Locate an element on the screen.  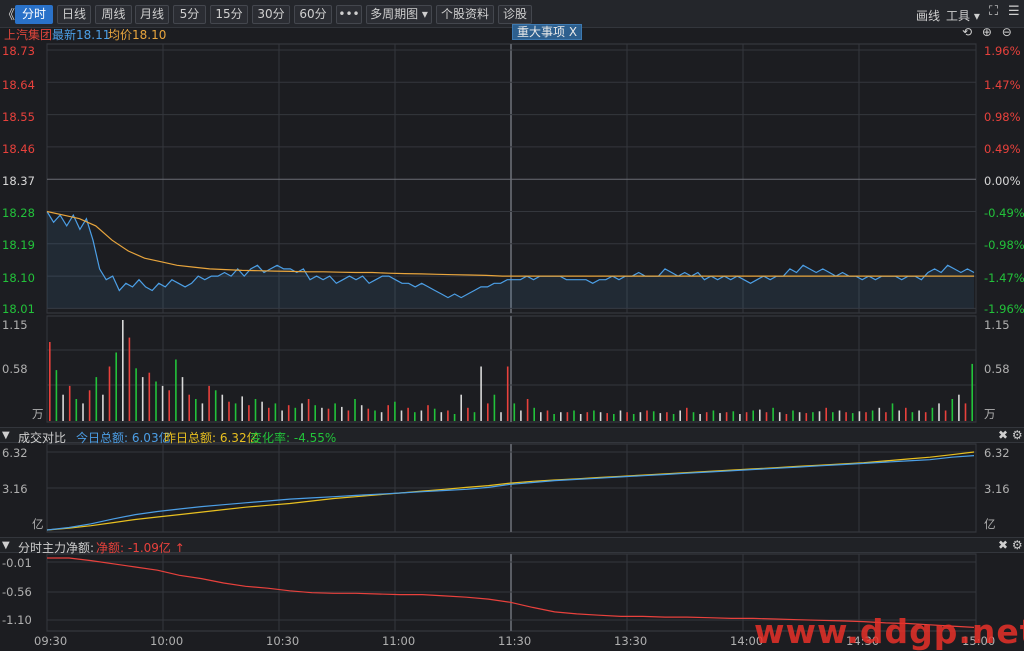
watermark: www.ddgp.net is located at coordinates (889, 631).